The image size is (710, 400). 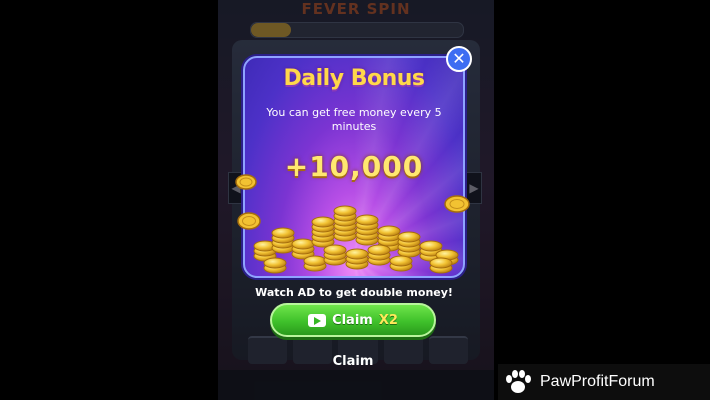 I want to click on close-button: ✕, so click(x=459, y=59).